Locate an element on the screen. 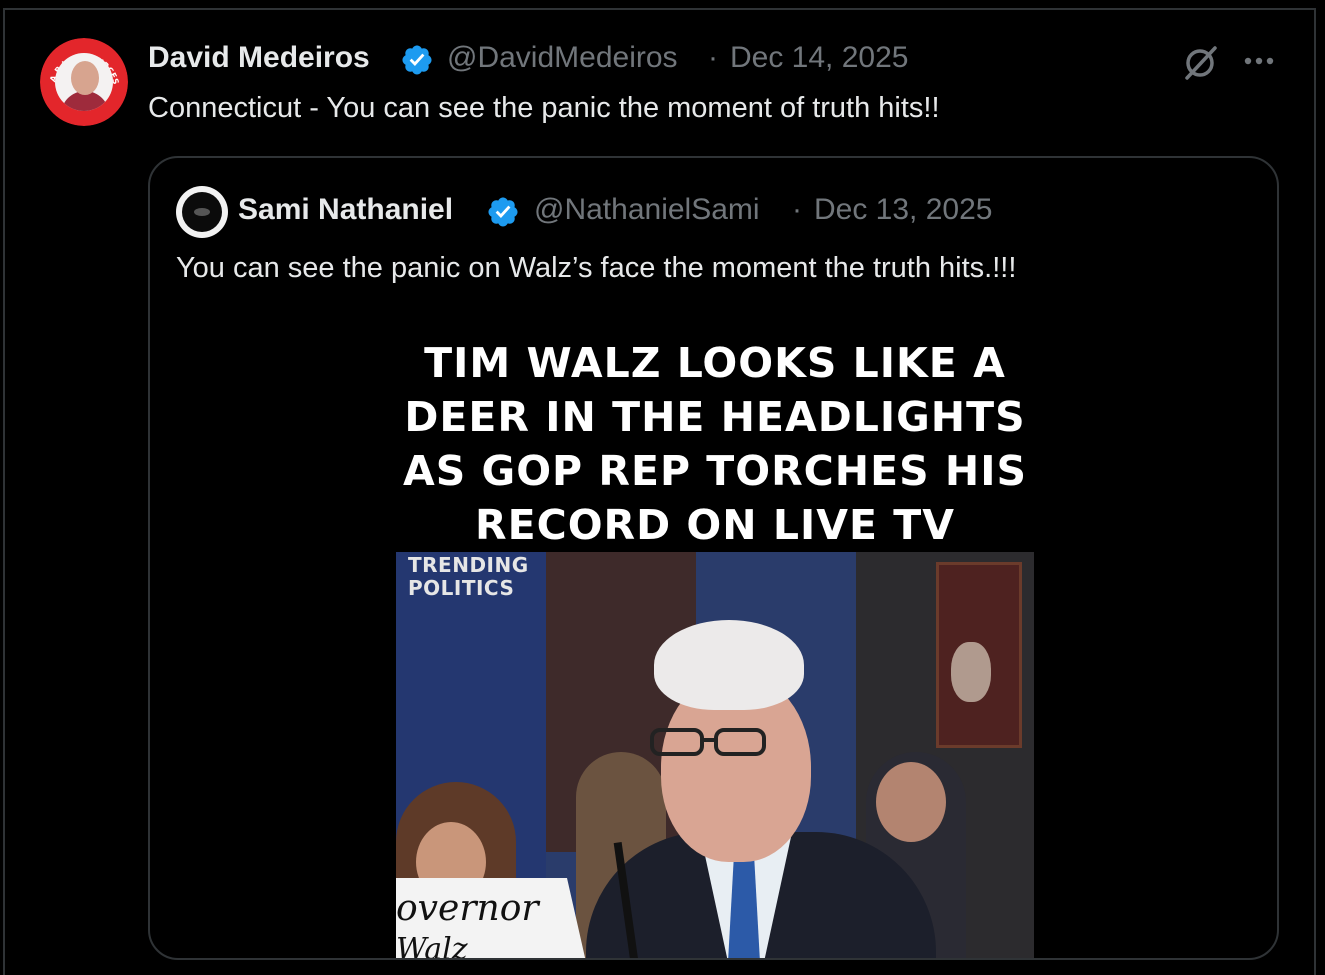 This screenshot has width=1325, height=975. author-handle: @DavidMedeiros is located at coordinates (562, 58).